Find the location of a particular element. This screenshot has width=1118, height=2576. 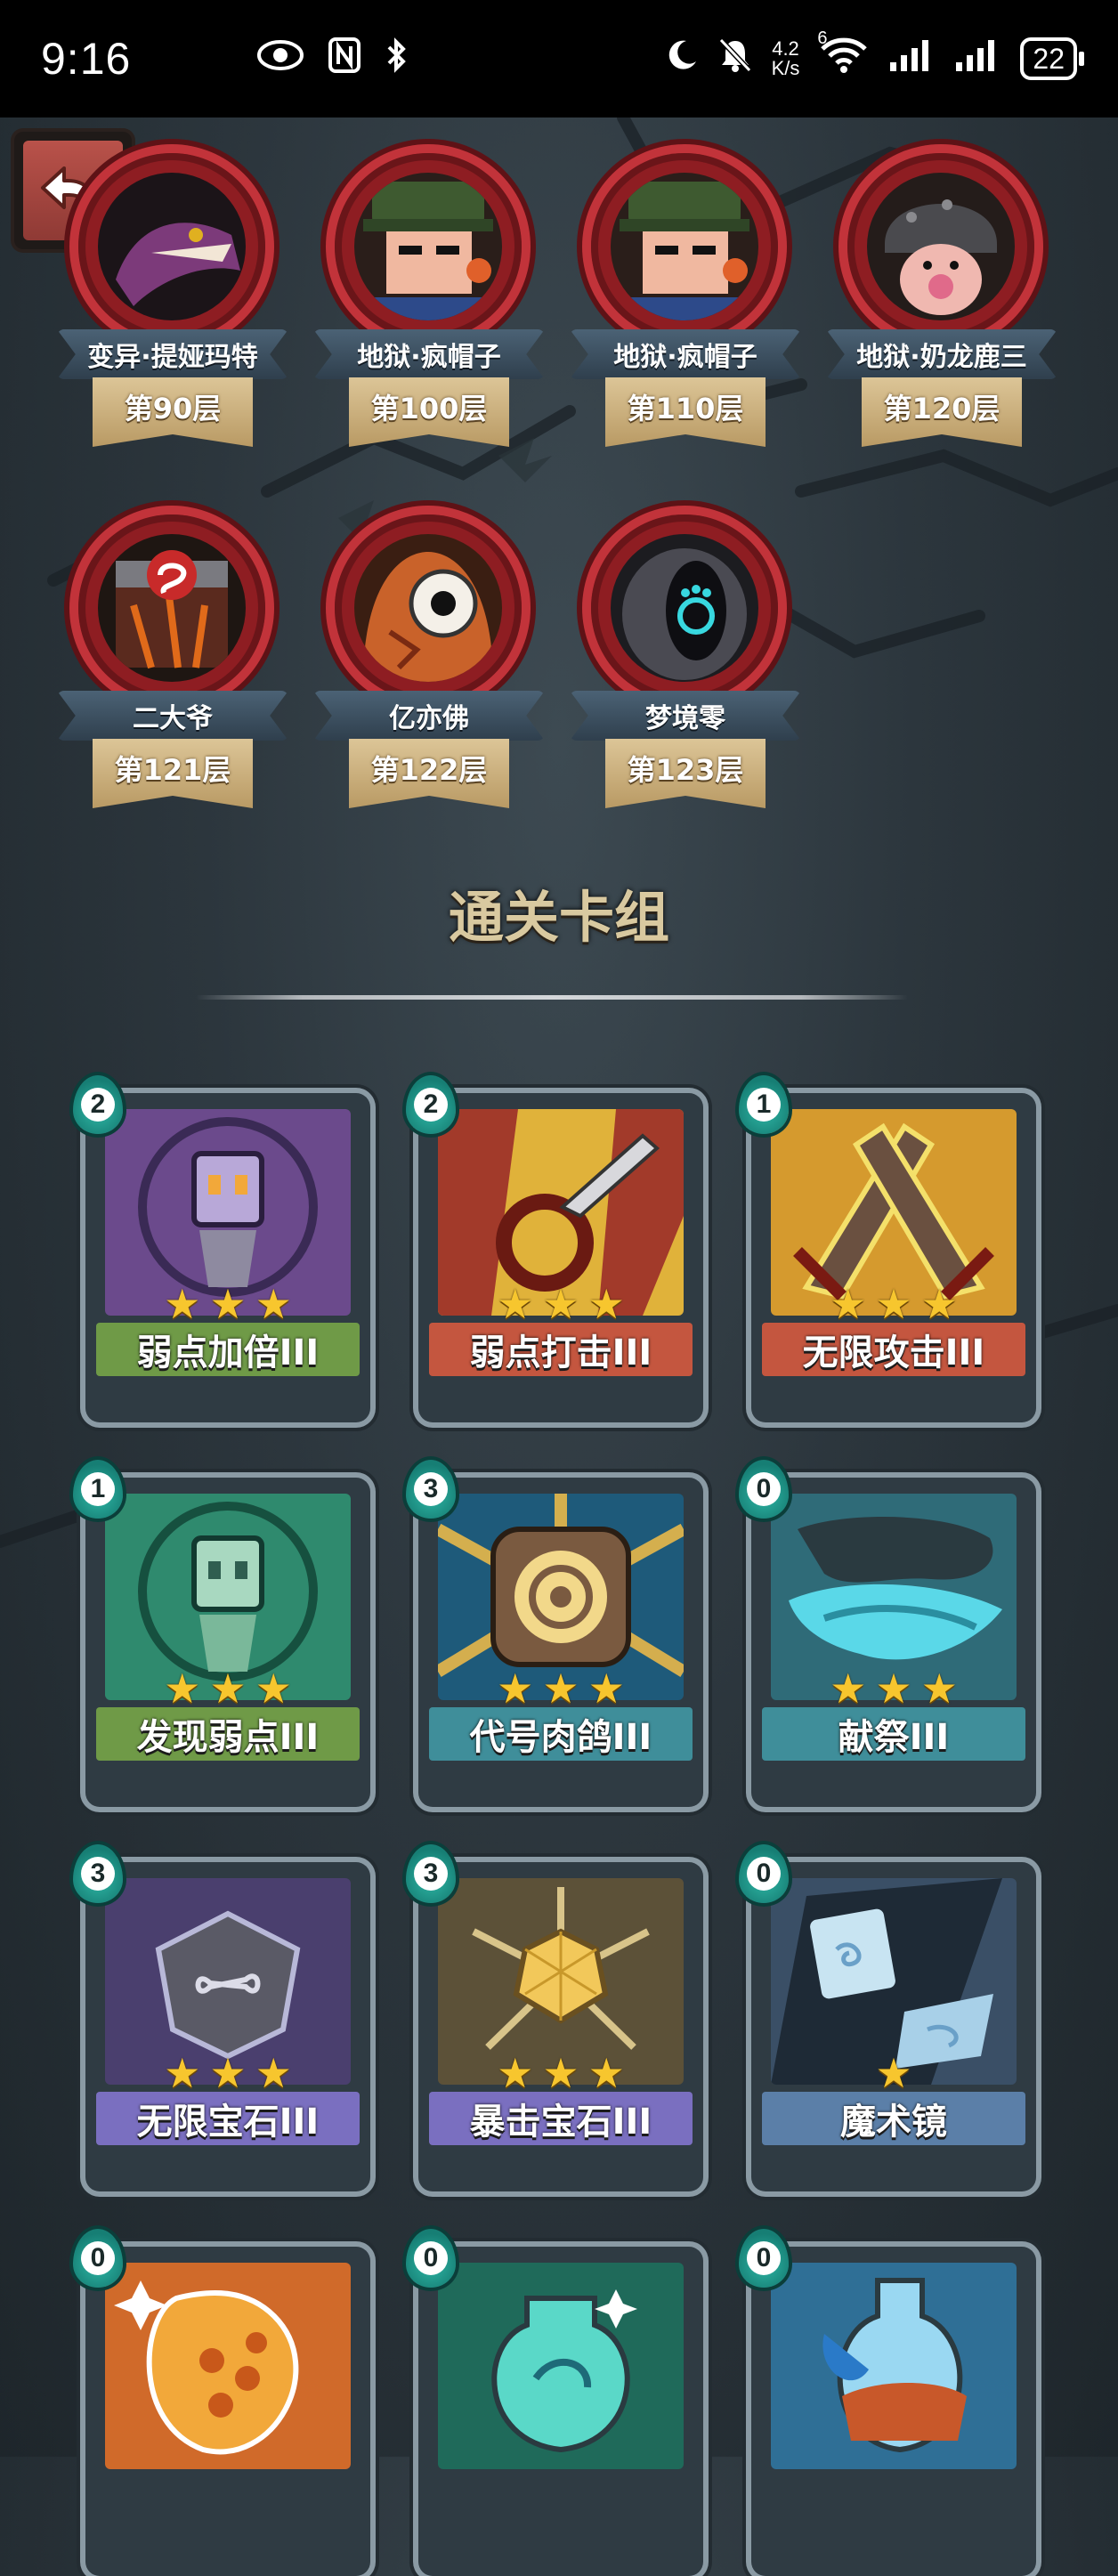

boss-floor: 第100层 is located at coordinates (429, 412).